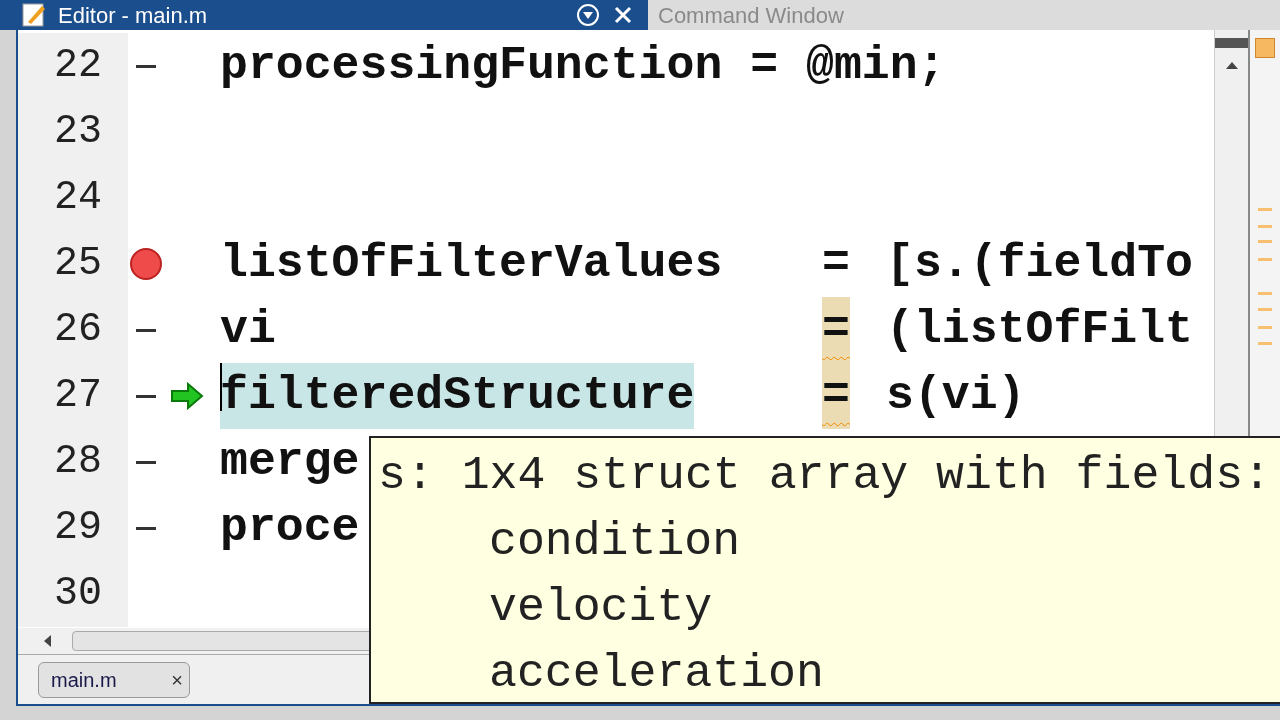 This screenshot has height=720, width=1280. What do you see at coordinates (615, 542) in the screenshot?
I see `field-name: condition` at bounding box center [615, 542].